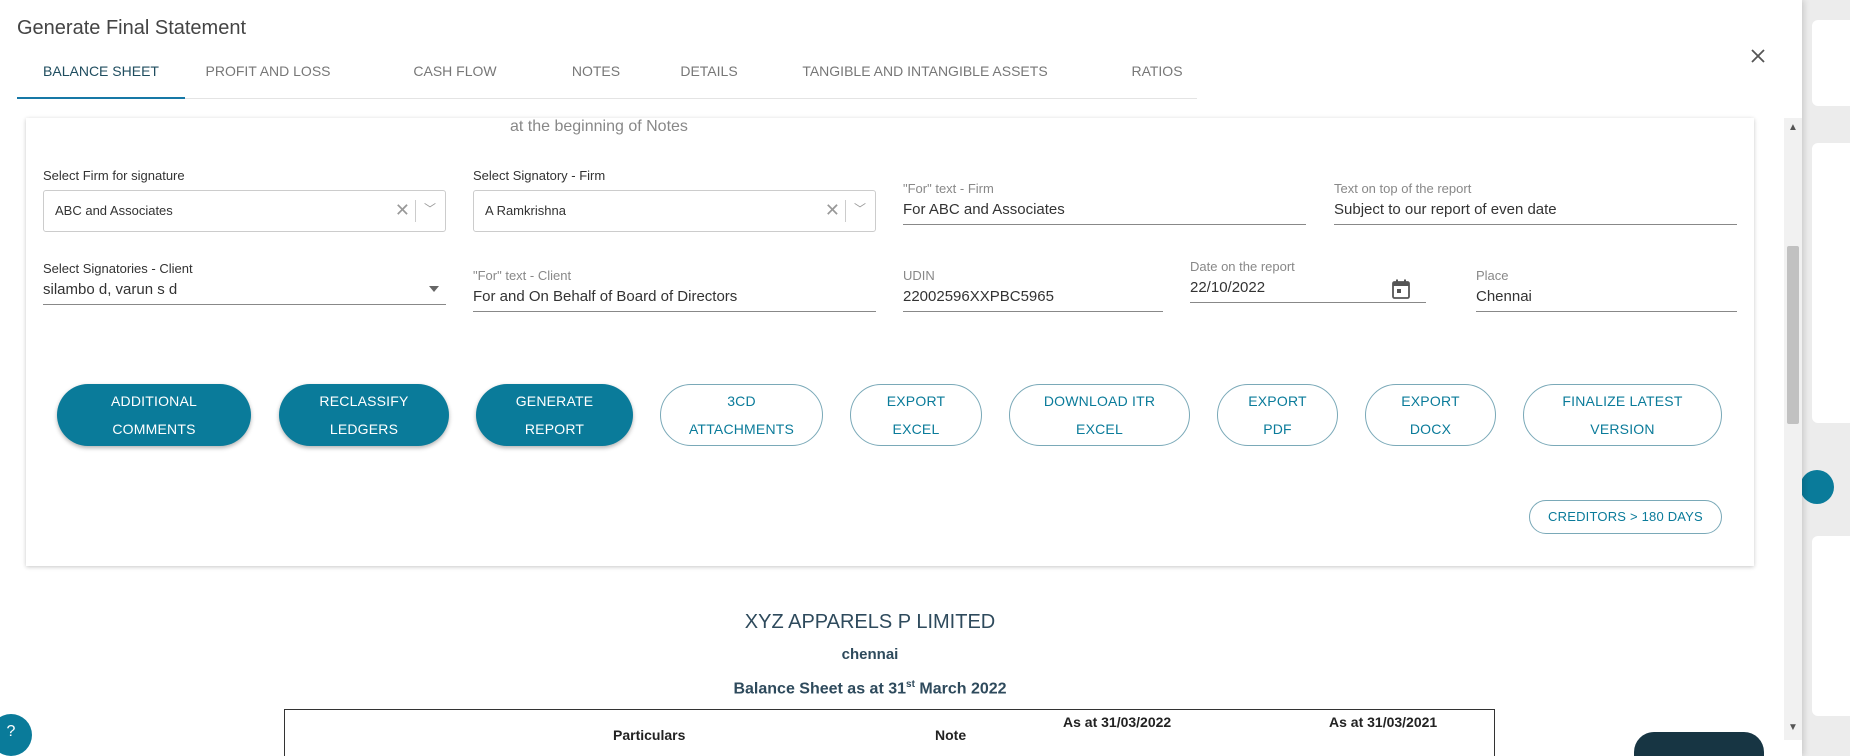 The height and width of the screenshot is (756, 1850). Describe the element at coordinates (434, 289) in the screenshot. I see `dropdown-arrow-icon` at that location.